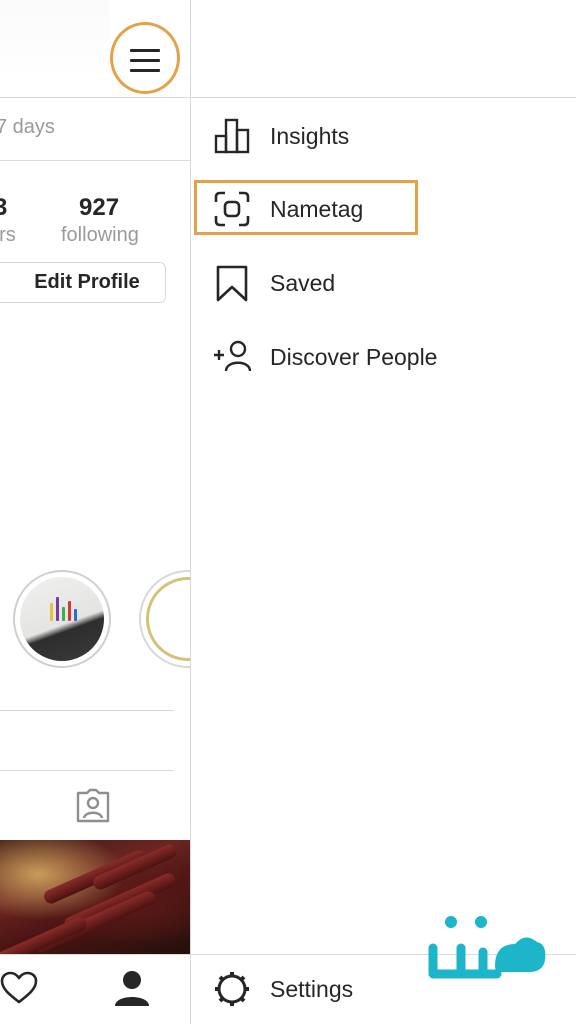  Describe the element at coordinates (383, 49) in the screenshot. I see `drawer-header` at that location.